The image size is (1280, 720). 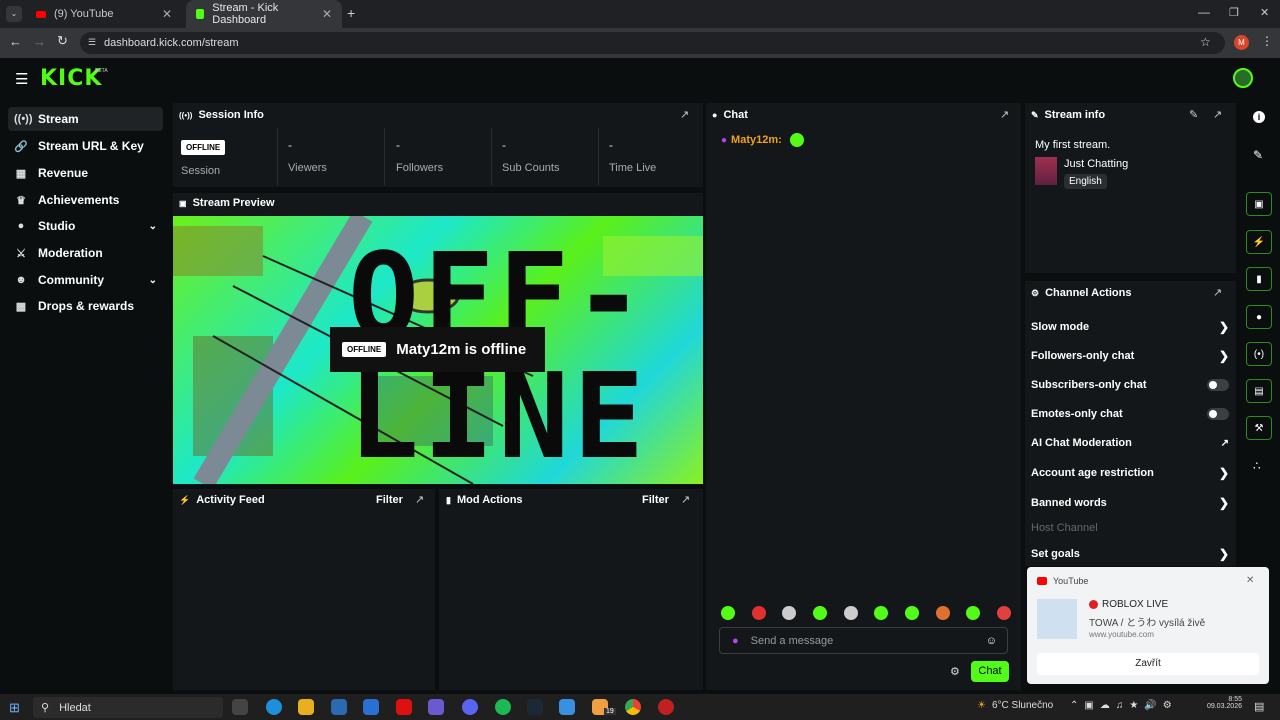 I want to click on action-slow-mode: Slow mode ❯, so click(x=1130, y=327).